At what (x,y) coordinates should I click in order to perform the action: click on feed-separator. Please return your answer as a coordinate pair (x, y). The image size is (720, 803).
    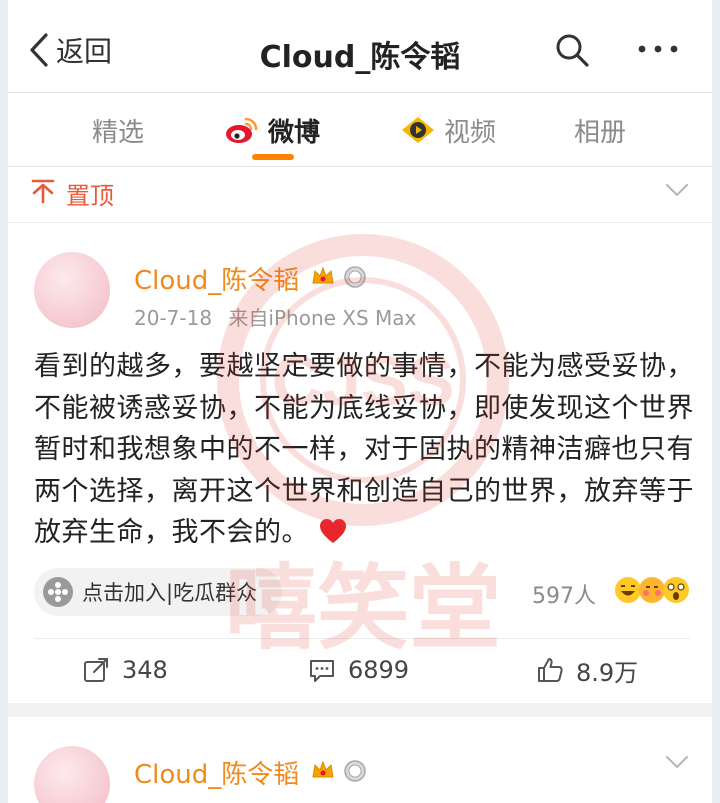
    Looking at the image, I should click on (360, 710).